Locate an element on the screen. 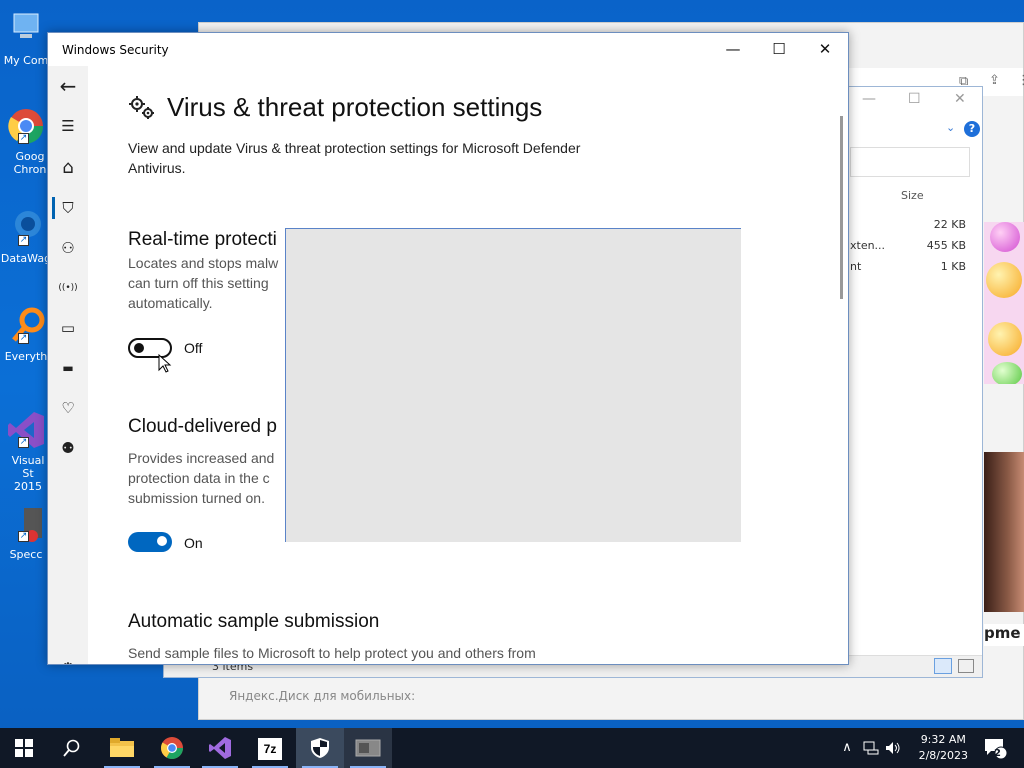  network-icon is located at coordinates (871, 748).